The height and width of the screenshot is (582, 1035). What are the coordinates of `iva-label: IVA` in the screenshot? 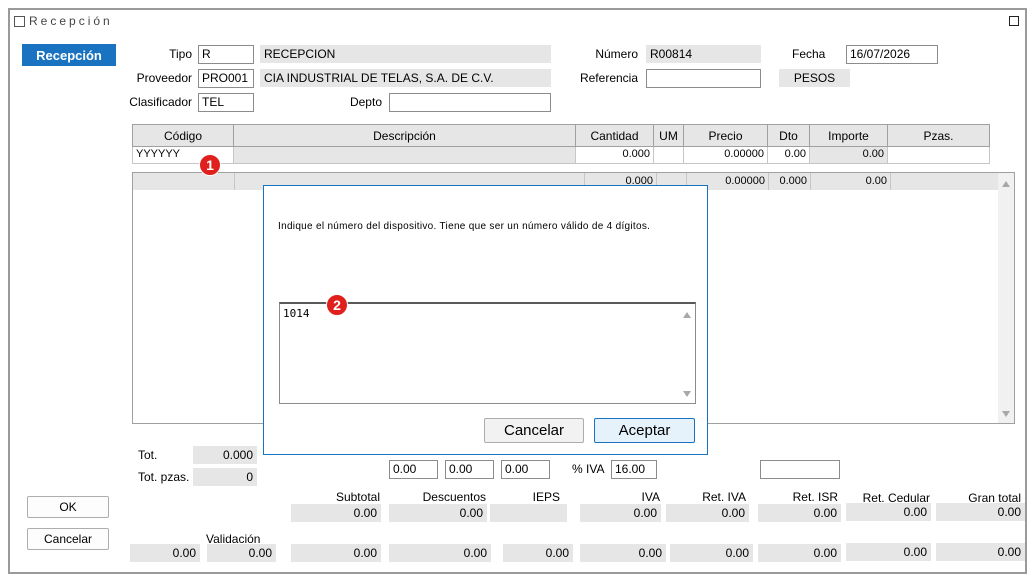 It's located at (650, 497).